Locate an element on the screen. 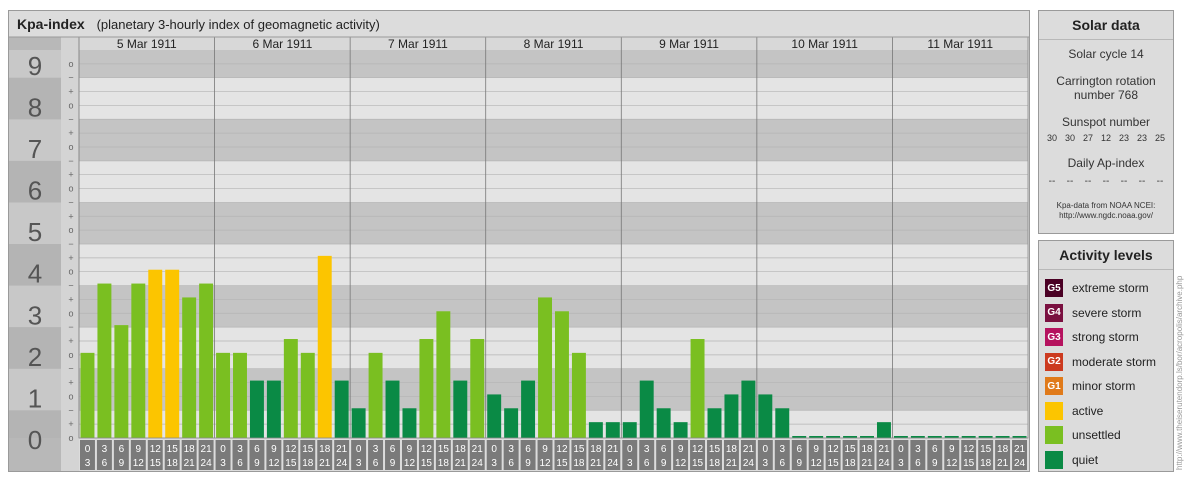  g1-badge: G1 is located at coordinates (1054, 386).